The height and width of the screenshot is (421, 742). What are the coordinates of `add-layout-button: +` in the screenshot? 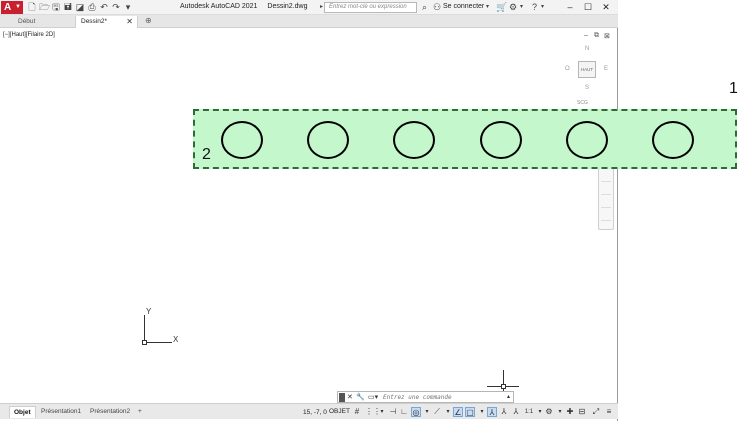 It's located at (140, 412).